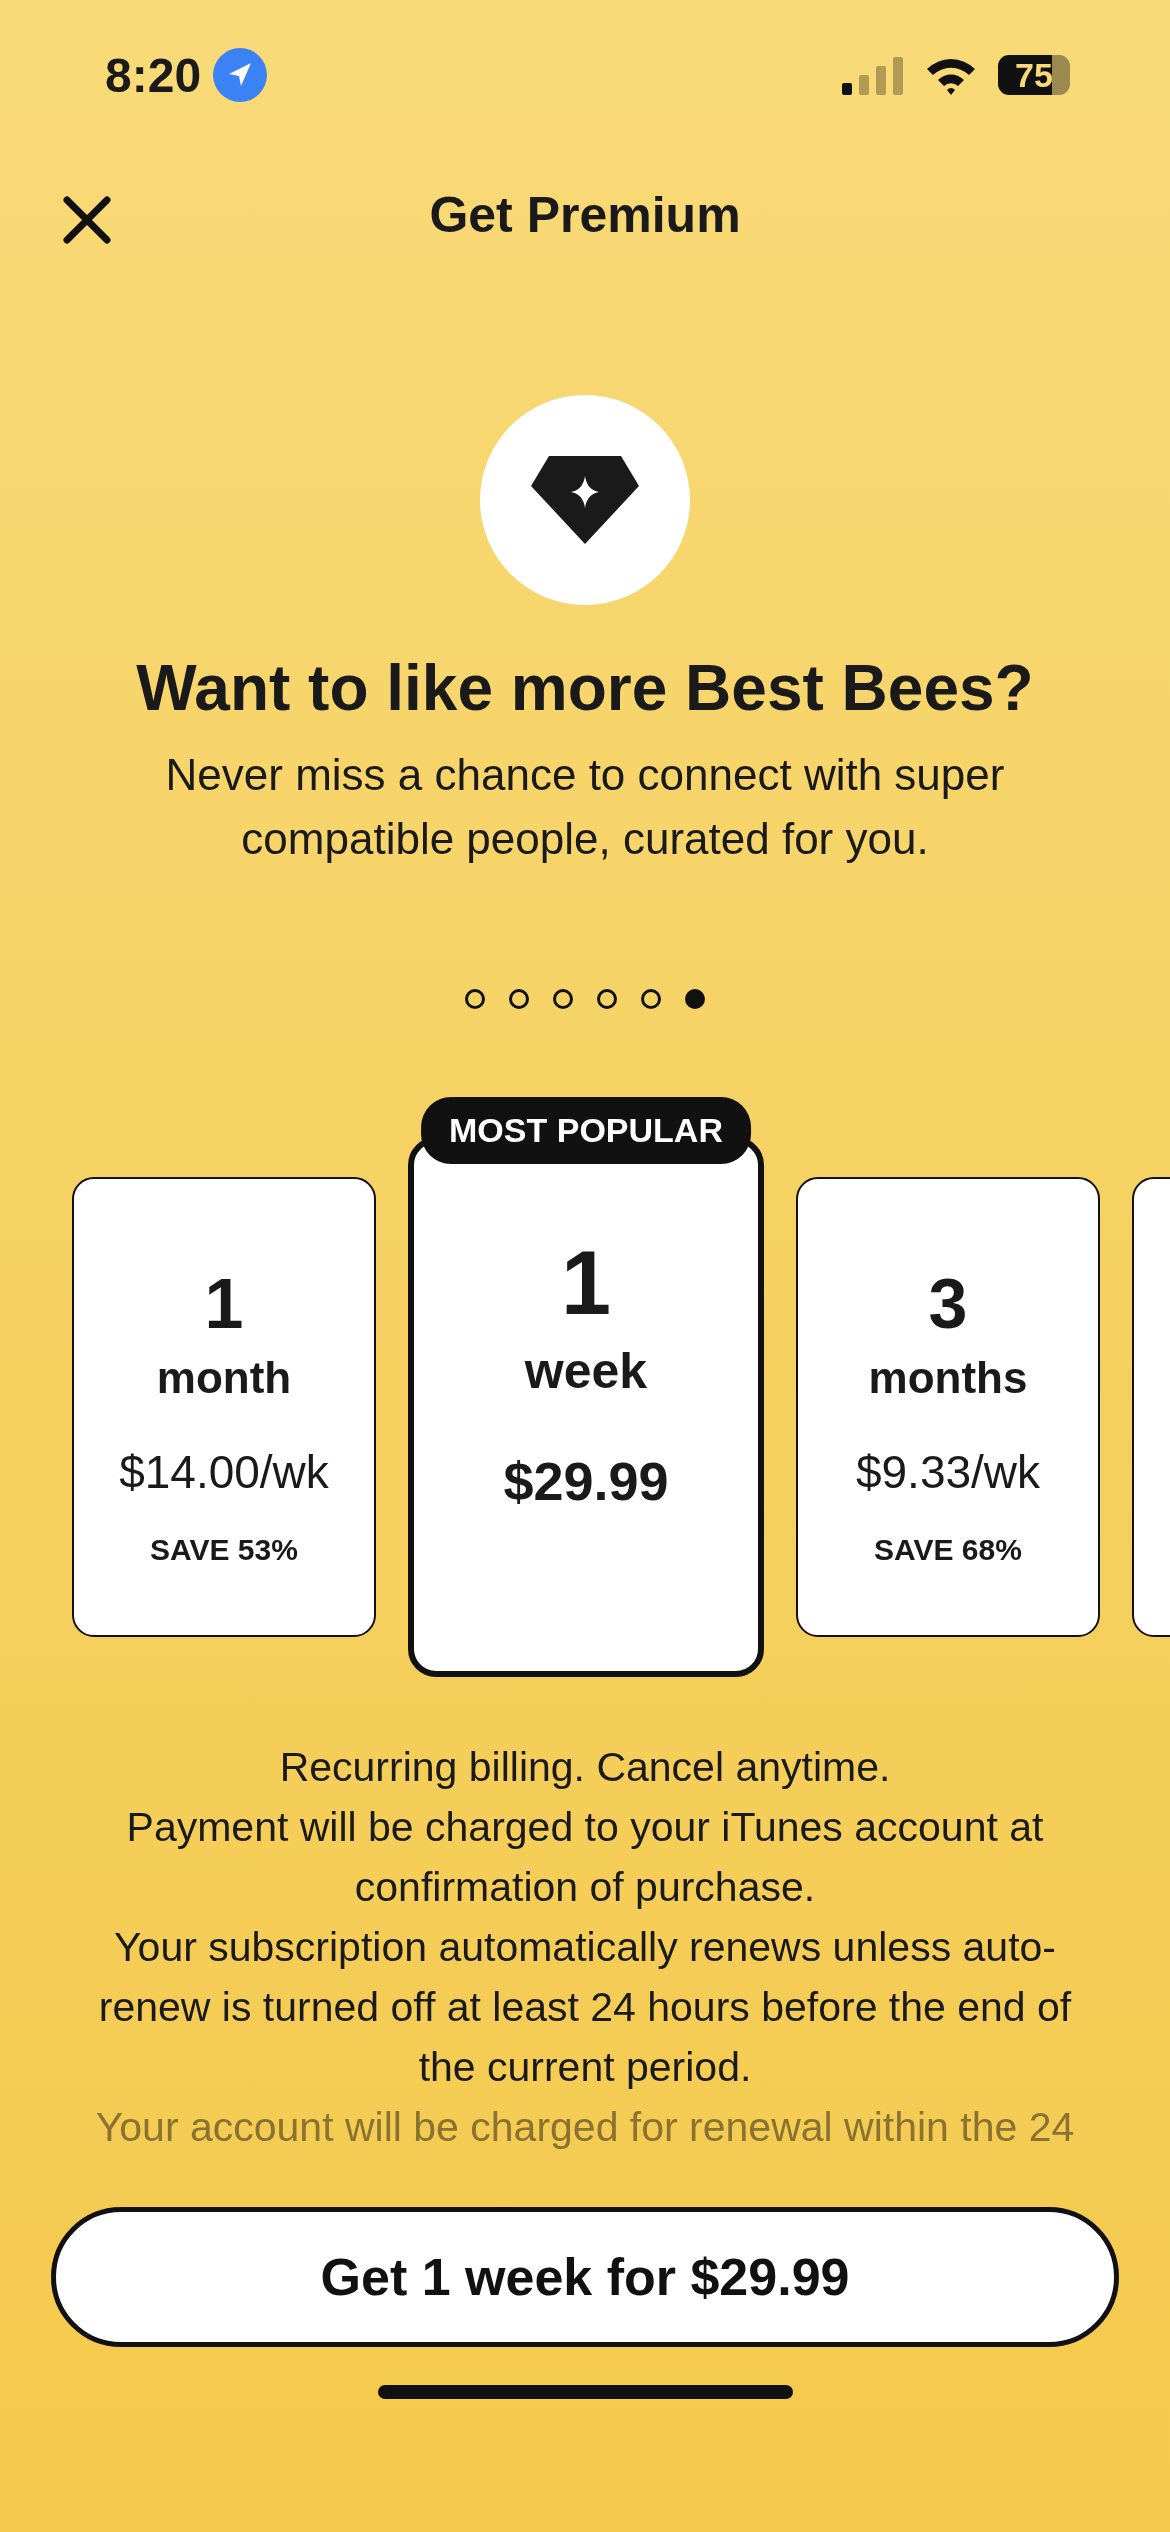 Image resolution: width=1170 pixels, height=2532 pixels. What do you see at coordinates (585, 215) in the screenshot?
I see `screen-title: Get Premium` at bounding box center [585, 215].